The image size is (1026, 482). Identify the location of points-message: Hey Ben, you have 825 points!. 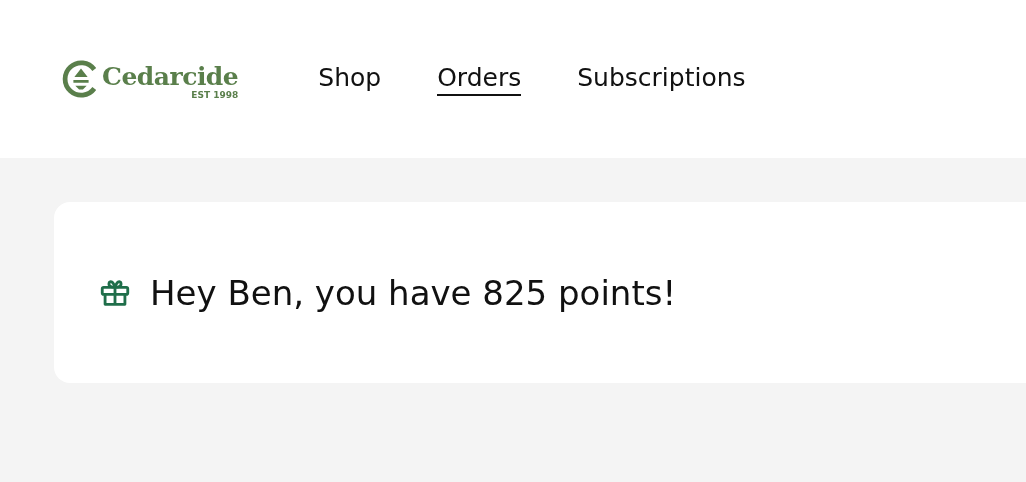
(413, 292).